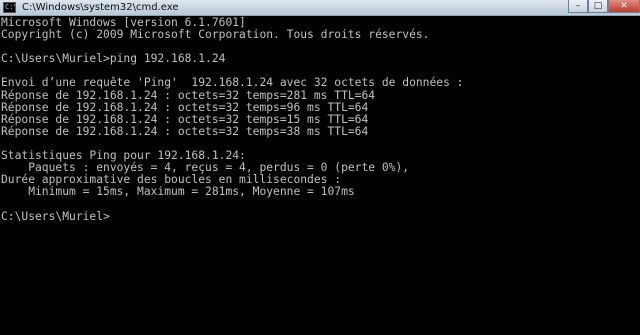 This screenshot has width=640, height=335. Describe the element at coordinates (320, 8) in the screenshot. I see `title-bar: C:\ C:\Windows\system32\cmd.exe – □ ✕` at that location.